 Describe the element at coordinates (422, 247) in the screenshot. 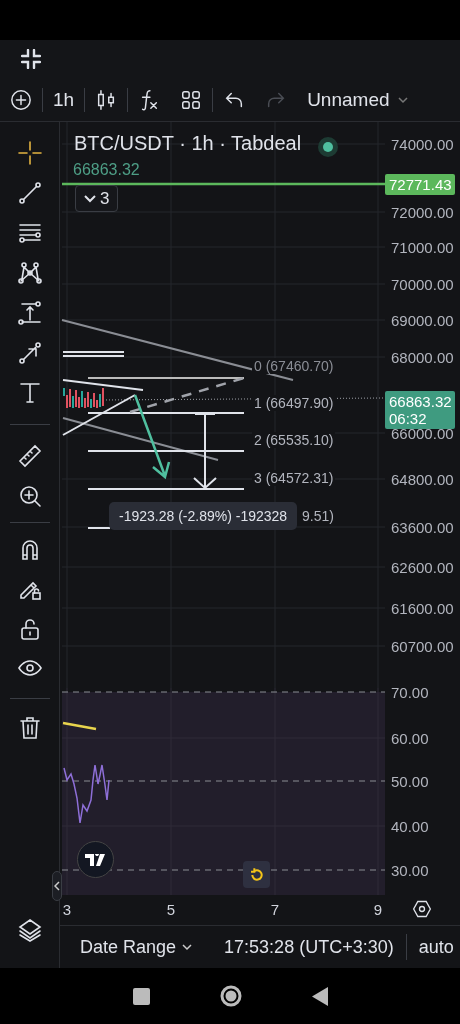

I see `price-label: 71000.00` at that location.